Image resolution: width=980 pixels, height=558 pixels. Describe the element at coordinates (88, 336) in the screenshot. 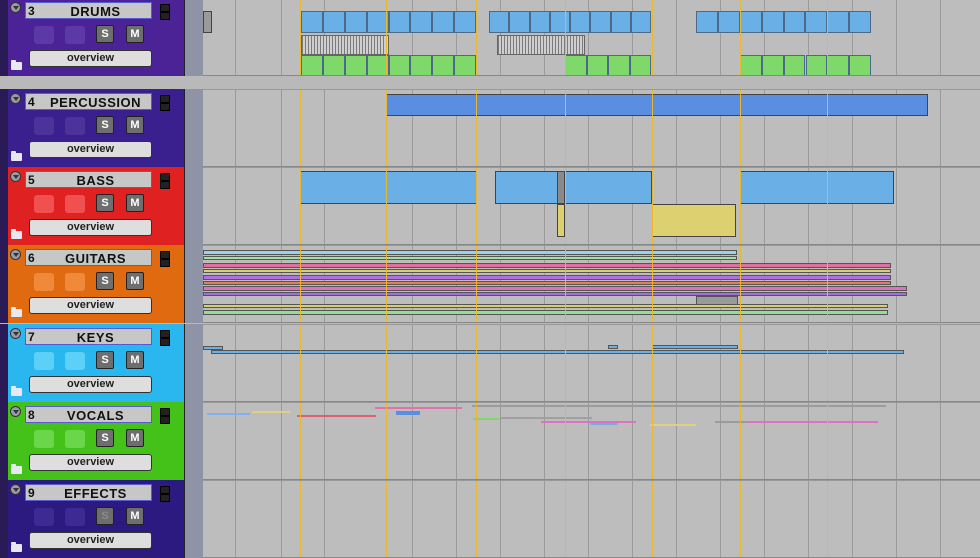

I see `track-name-field: 7 KEYS` at that location.